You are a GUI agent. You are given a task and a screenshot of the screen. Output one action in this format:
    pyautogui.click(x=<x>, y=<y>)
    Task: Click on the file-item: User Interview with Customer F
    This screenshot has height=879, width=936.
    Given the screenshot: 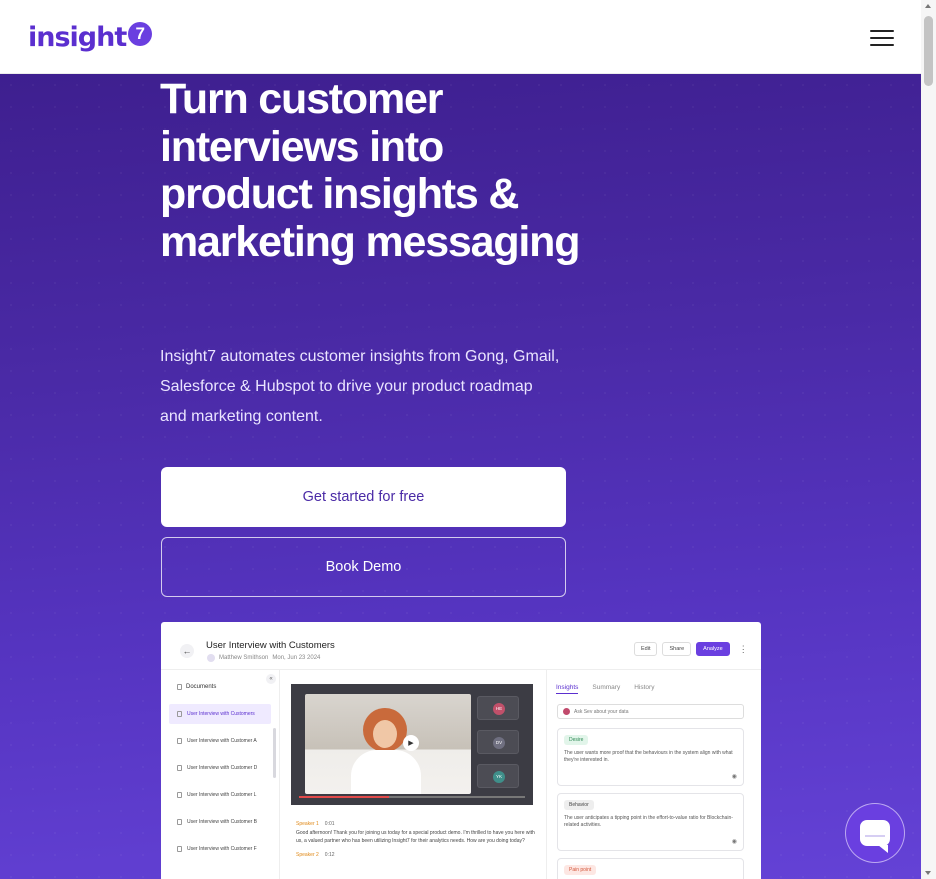 What is the action you would take?
    pyautogui.click(x=220, y=849)
    